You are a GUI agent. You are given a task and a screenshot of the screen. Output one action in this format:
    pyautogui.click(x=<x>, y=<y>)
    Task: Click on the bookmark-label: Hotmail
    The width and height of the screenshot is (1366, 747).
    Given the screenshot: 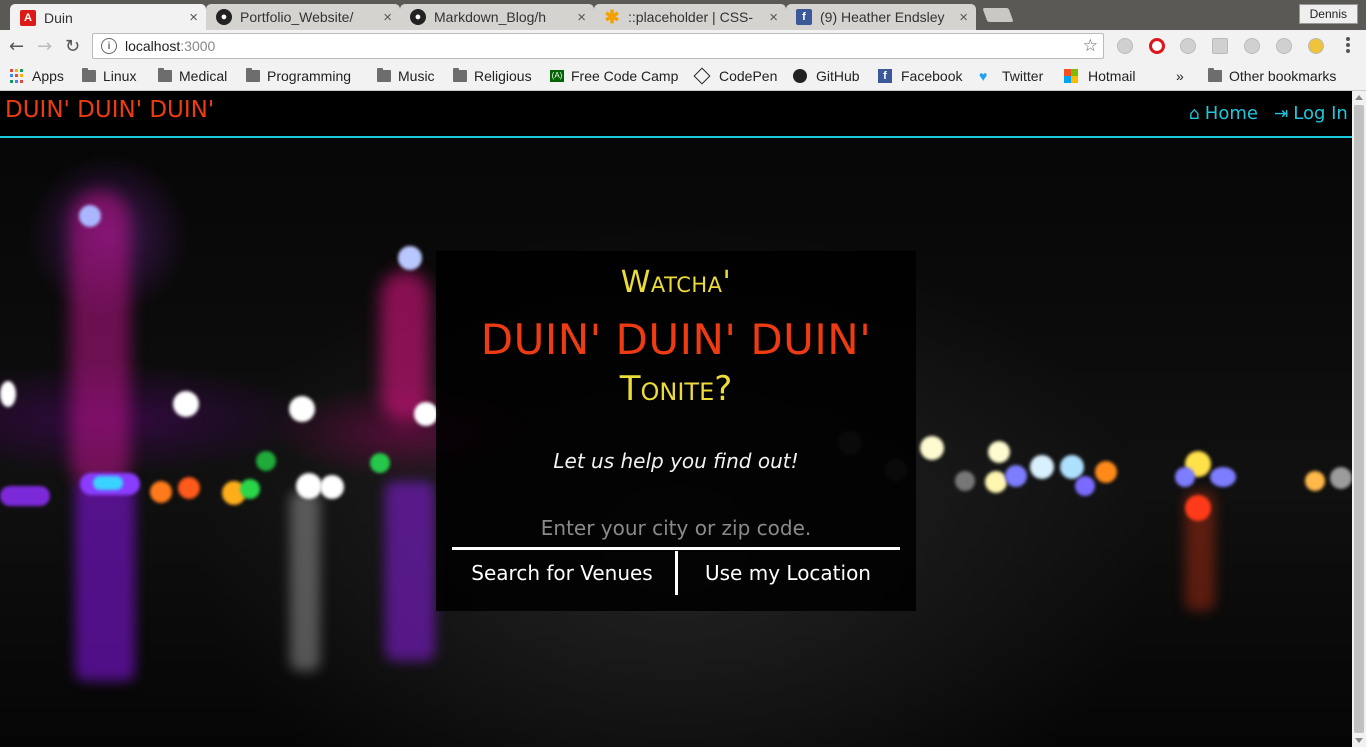 What is the action you would take?
    pyautogui.click(x=1112, y=76)
    